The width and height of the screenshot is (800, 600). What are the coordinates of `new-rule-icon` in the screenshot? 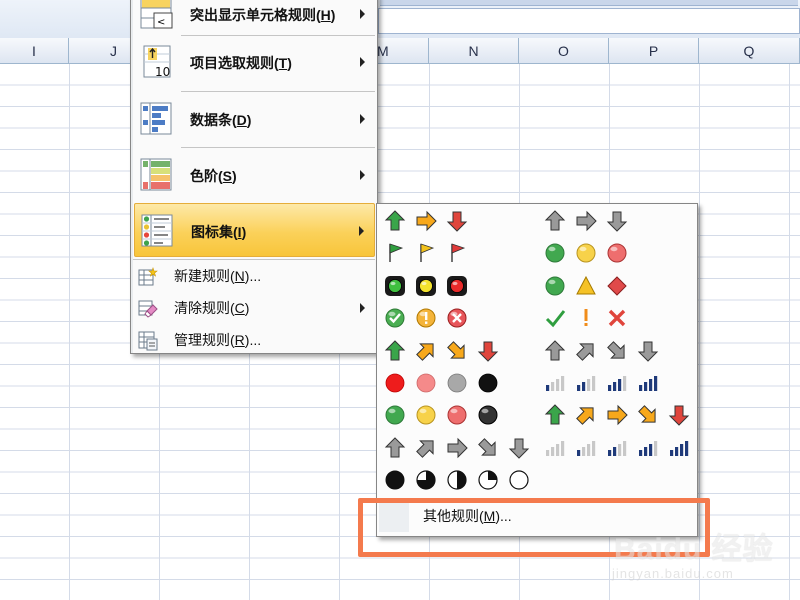 It's located at (148, 277).